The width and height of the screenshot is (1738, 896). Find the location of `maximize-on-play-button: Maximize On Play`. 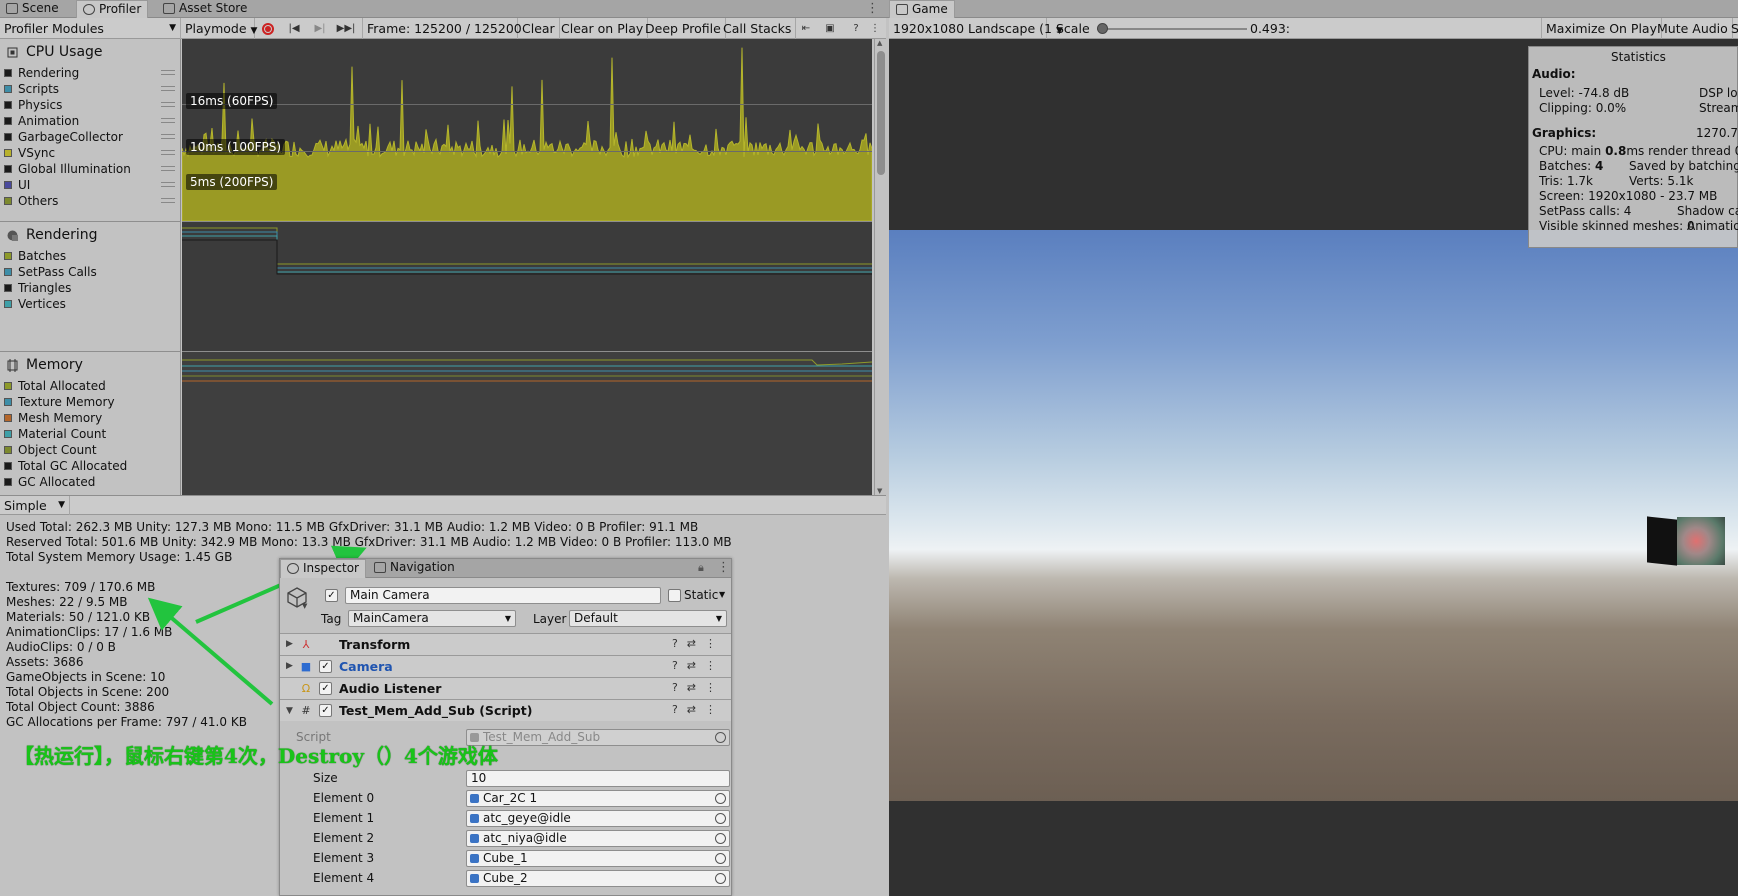

maximize-on-play-button: Maximize On Play is located at coordinates (1601, 28).